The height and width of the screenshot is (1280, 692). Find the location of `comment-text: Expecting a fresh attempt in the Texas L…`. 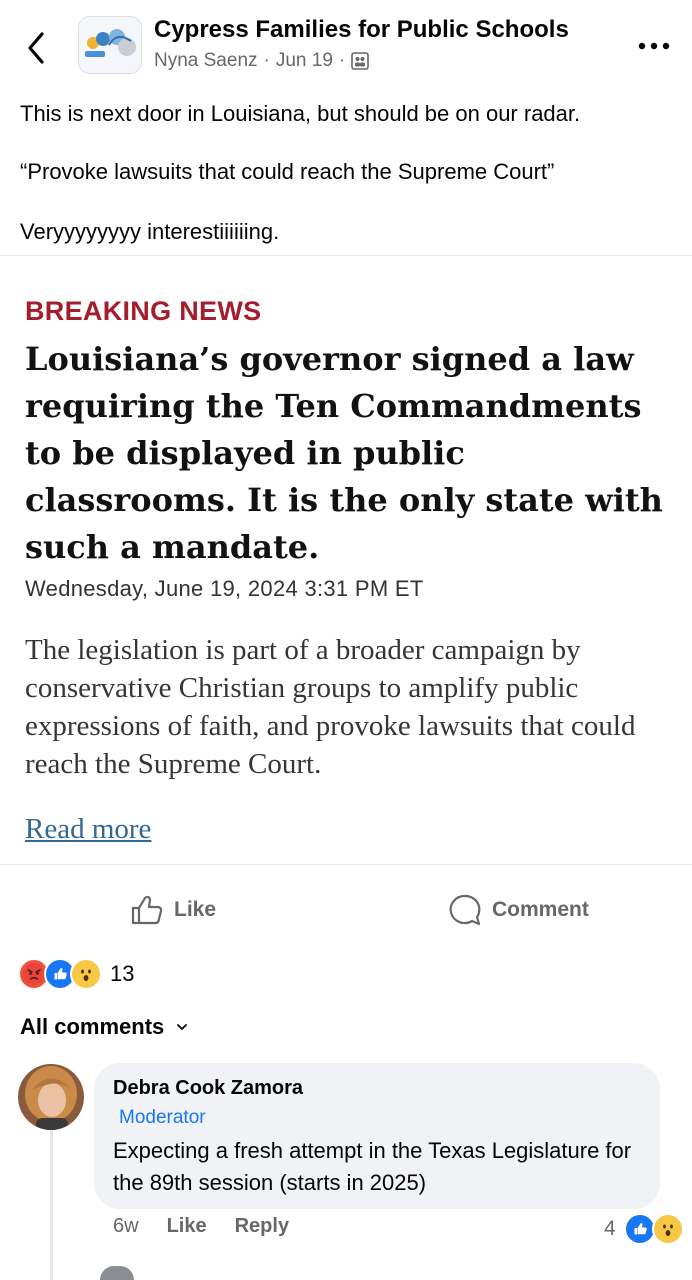

comment-text: Expecting a fresh attempt in the Texas L… is located at coordinates (372, 1166).